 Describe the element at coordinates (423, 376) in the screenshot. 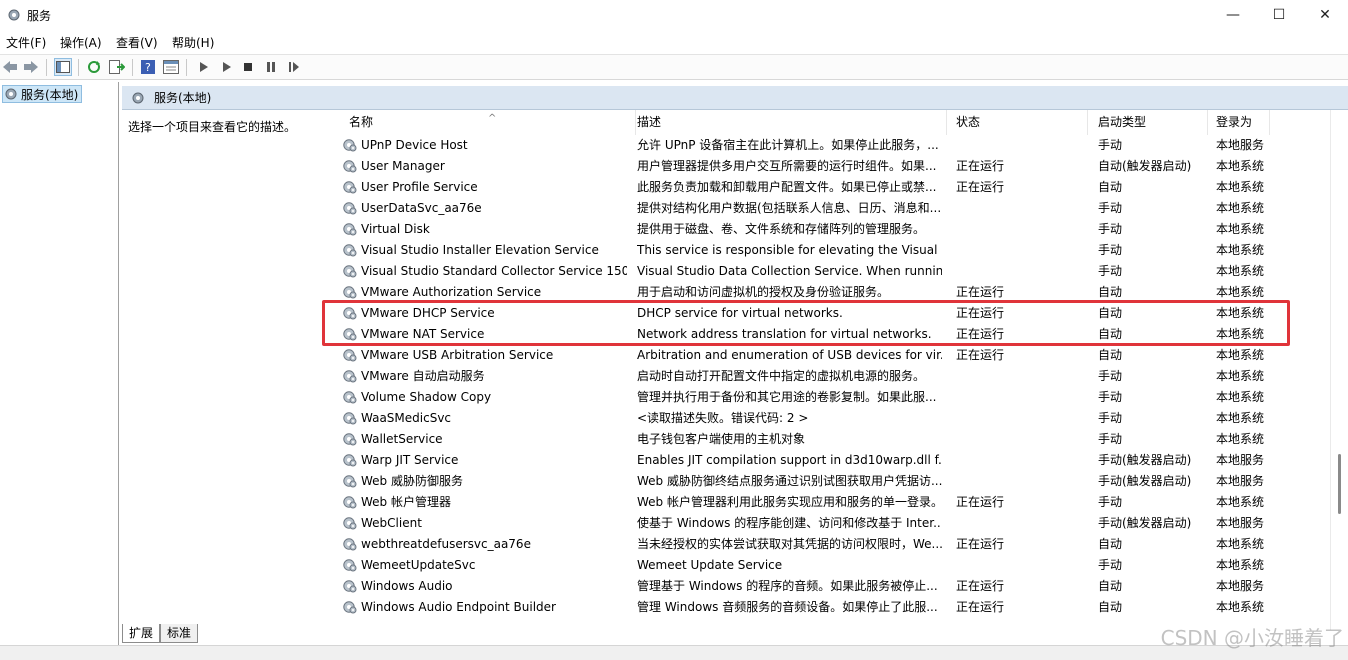

I see `service-name-text: VMware 自动启动服务` at that location.